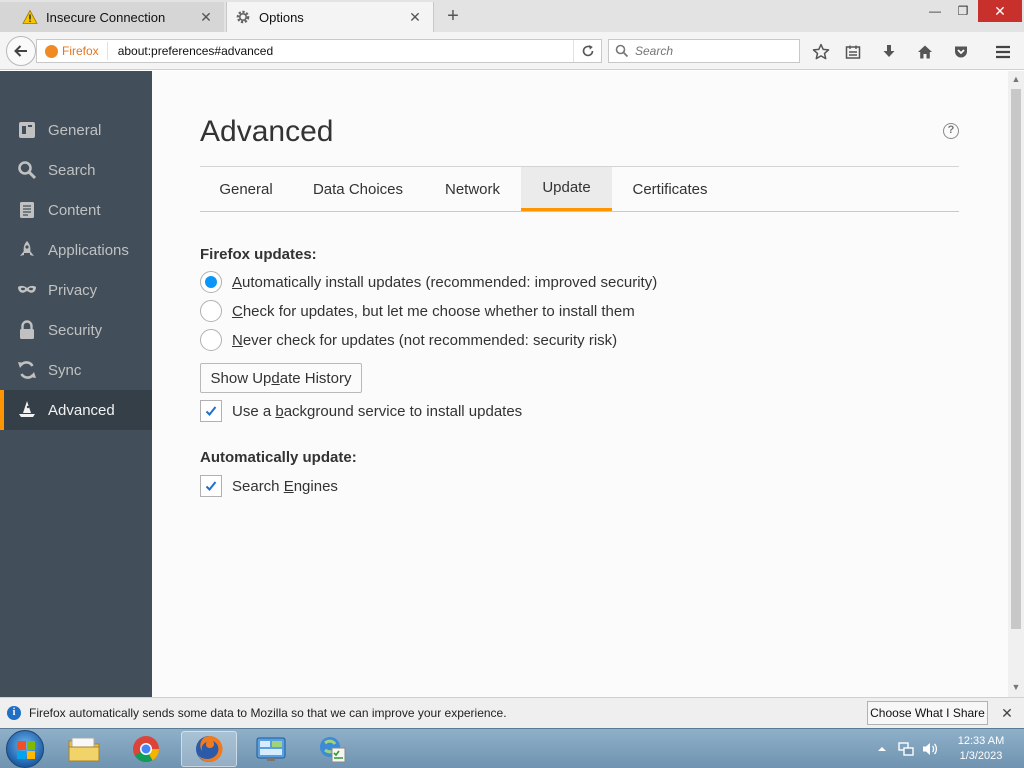 This screenshot has width=1024, height=768. Describe the element at coordinates (73, 290) in the screenshot. I see `sidebar-item-label: Privacy` at that location.